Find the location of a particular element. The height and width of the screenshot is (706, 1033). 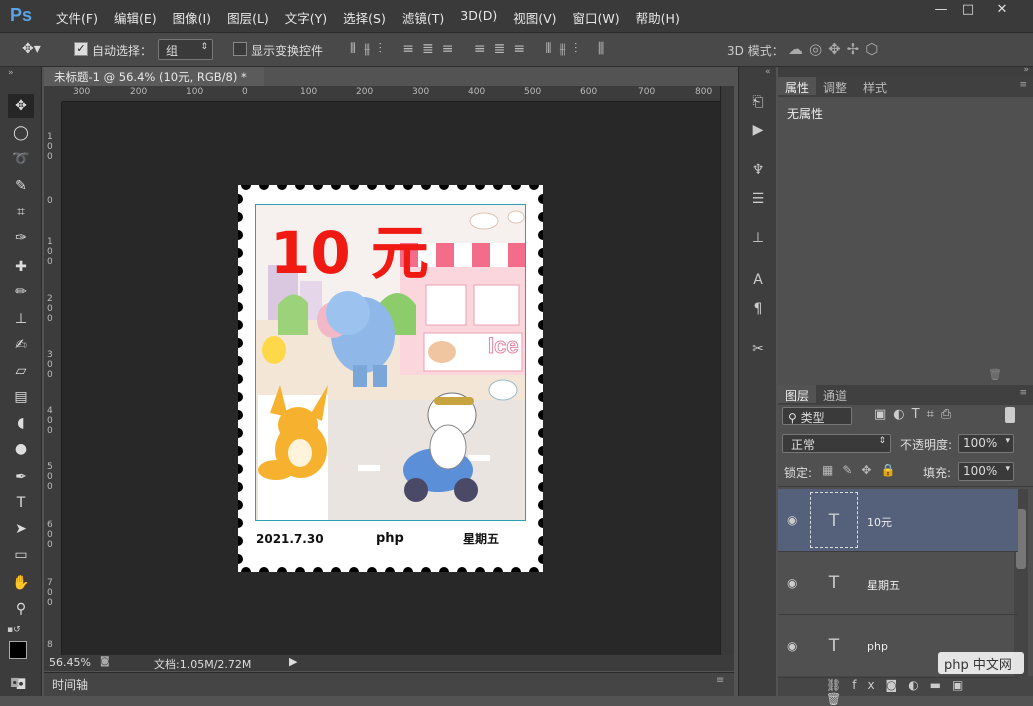

crop-tool-icon: ⌗ is located at coordinates (21, 212).